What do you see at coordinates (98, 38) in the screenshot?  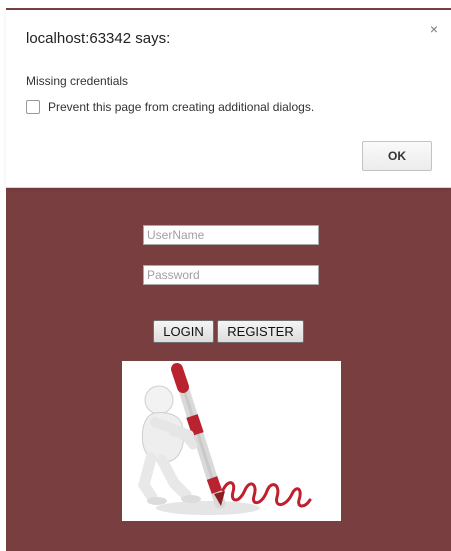 I see `dialog-title: localhost:63342 says:` at bounding box center [98, 38].